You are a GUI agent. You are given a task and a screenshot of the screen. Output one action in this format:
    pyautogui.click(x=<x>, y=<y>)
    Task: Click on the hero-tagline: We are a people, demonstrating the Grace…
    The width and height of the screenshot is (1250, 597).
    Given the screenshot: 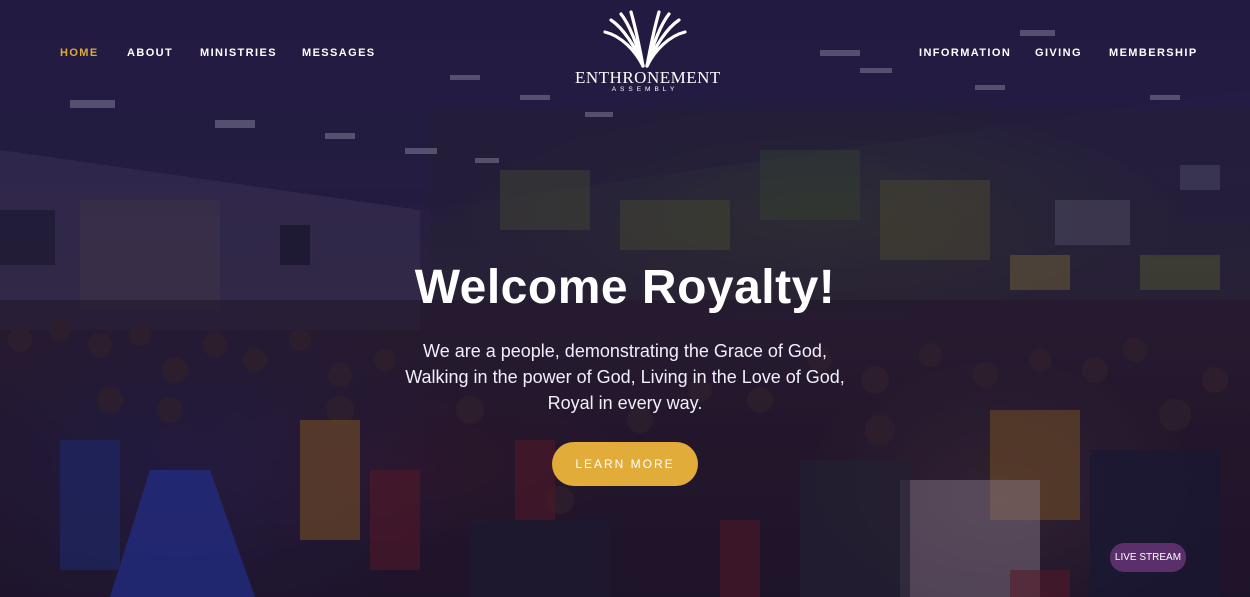 What is the action you would take?
    pyautogui.click(x=625, y=377)
    